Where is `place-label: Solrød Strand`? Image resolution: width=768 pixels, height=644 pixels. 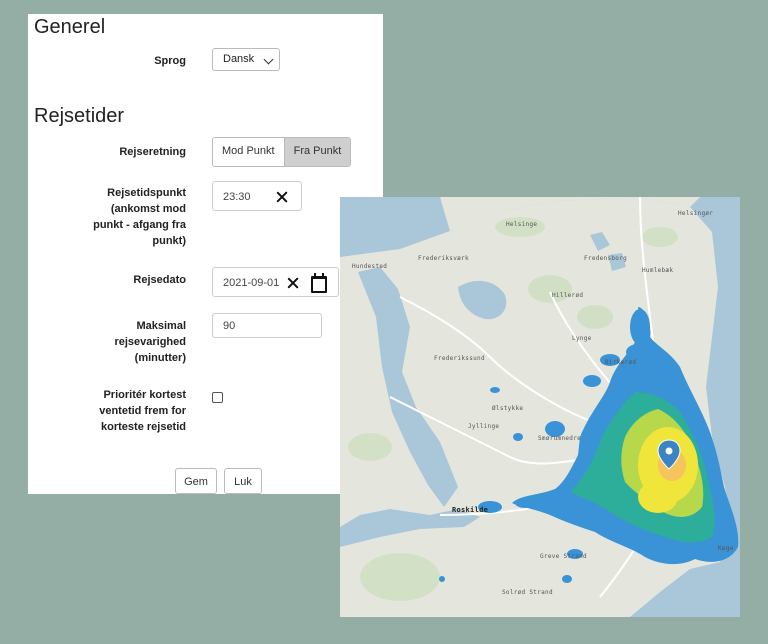 place-label: Solrød Strand is located at coordinates (527, 592).